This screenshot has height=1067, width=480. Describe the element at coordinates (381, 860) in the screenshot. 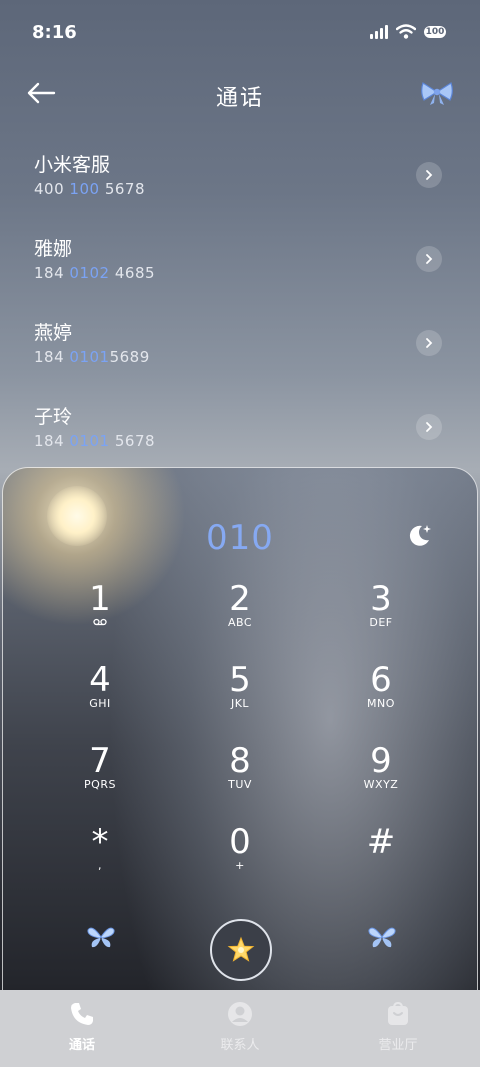

I see `key-hash: #` at that location.